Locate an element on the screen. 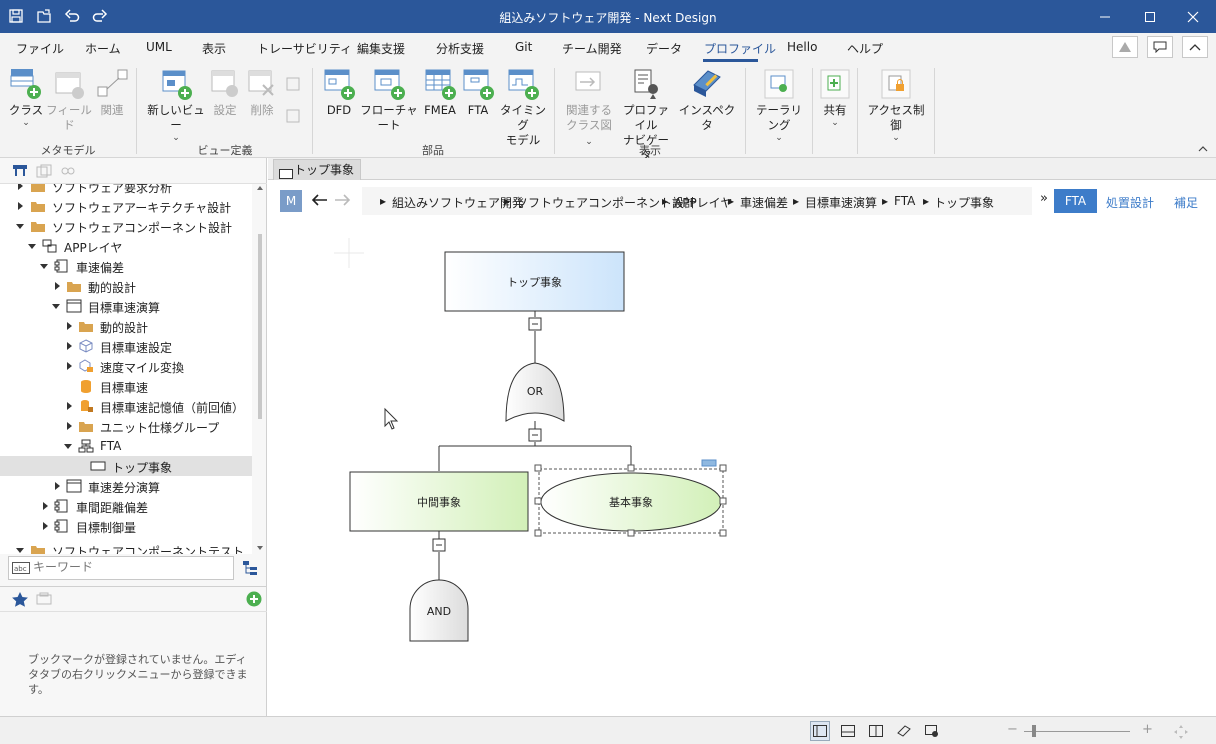  breadcrumb-item: 車速偏差 is located at coordinates (764, 202).